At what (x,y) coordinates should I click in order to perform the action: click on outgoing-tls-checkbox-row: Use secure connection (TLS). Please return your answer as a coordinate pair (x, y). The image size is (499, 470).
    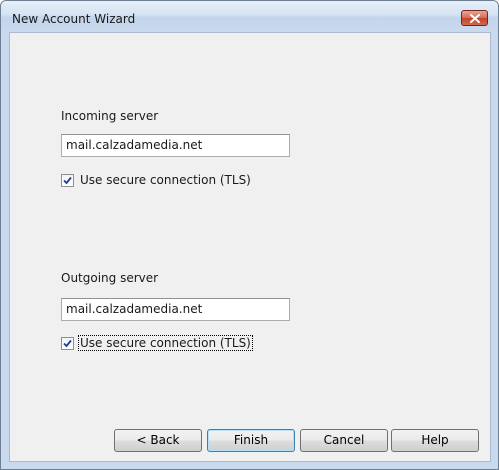
    Looking at the image, I should click on (157, 343).